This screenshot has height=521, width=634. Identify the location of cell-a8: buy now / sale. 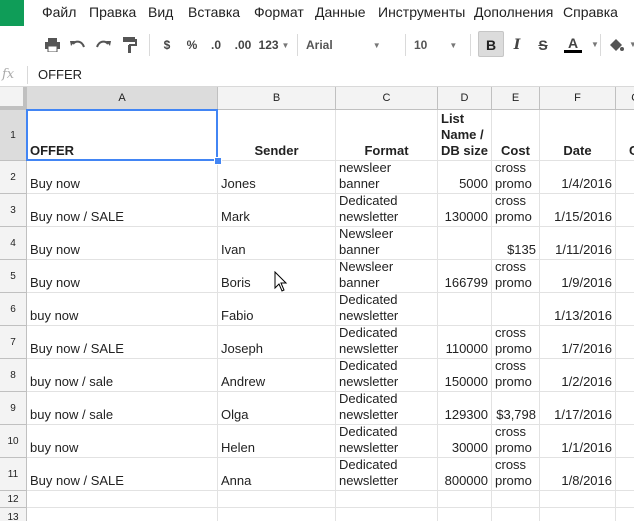
(122, 375).